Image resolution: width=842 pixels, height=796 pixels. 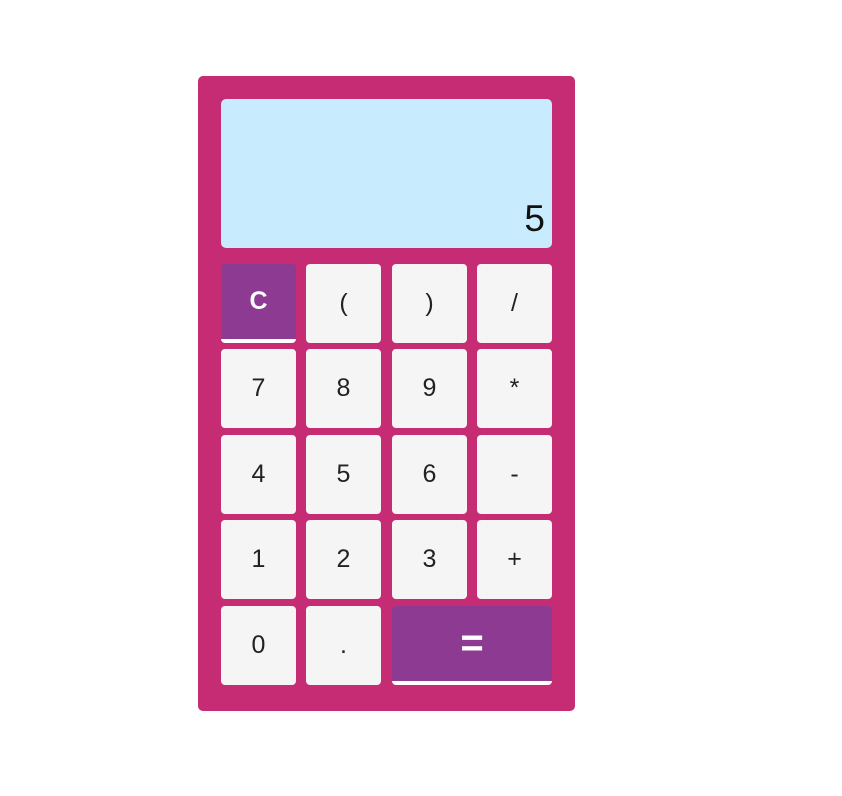 I want to click on five-button: 5, so click(x=343, y=474).